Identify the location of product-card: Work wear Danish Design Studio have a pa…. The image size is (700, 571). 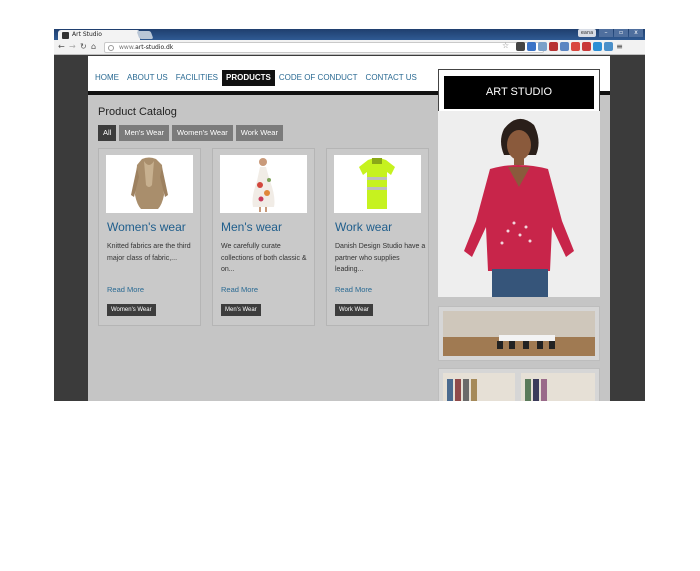
(377, 237).